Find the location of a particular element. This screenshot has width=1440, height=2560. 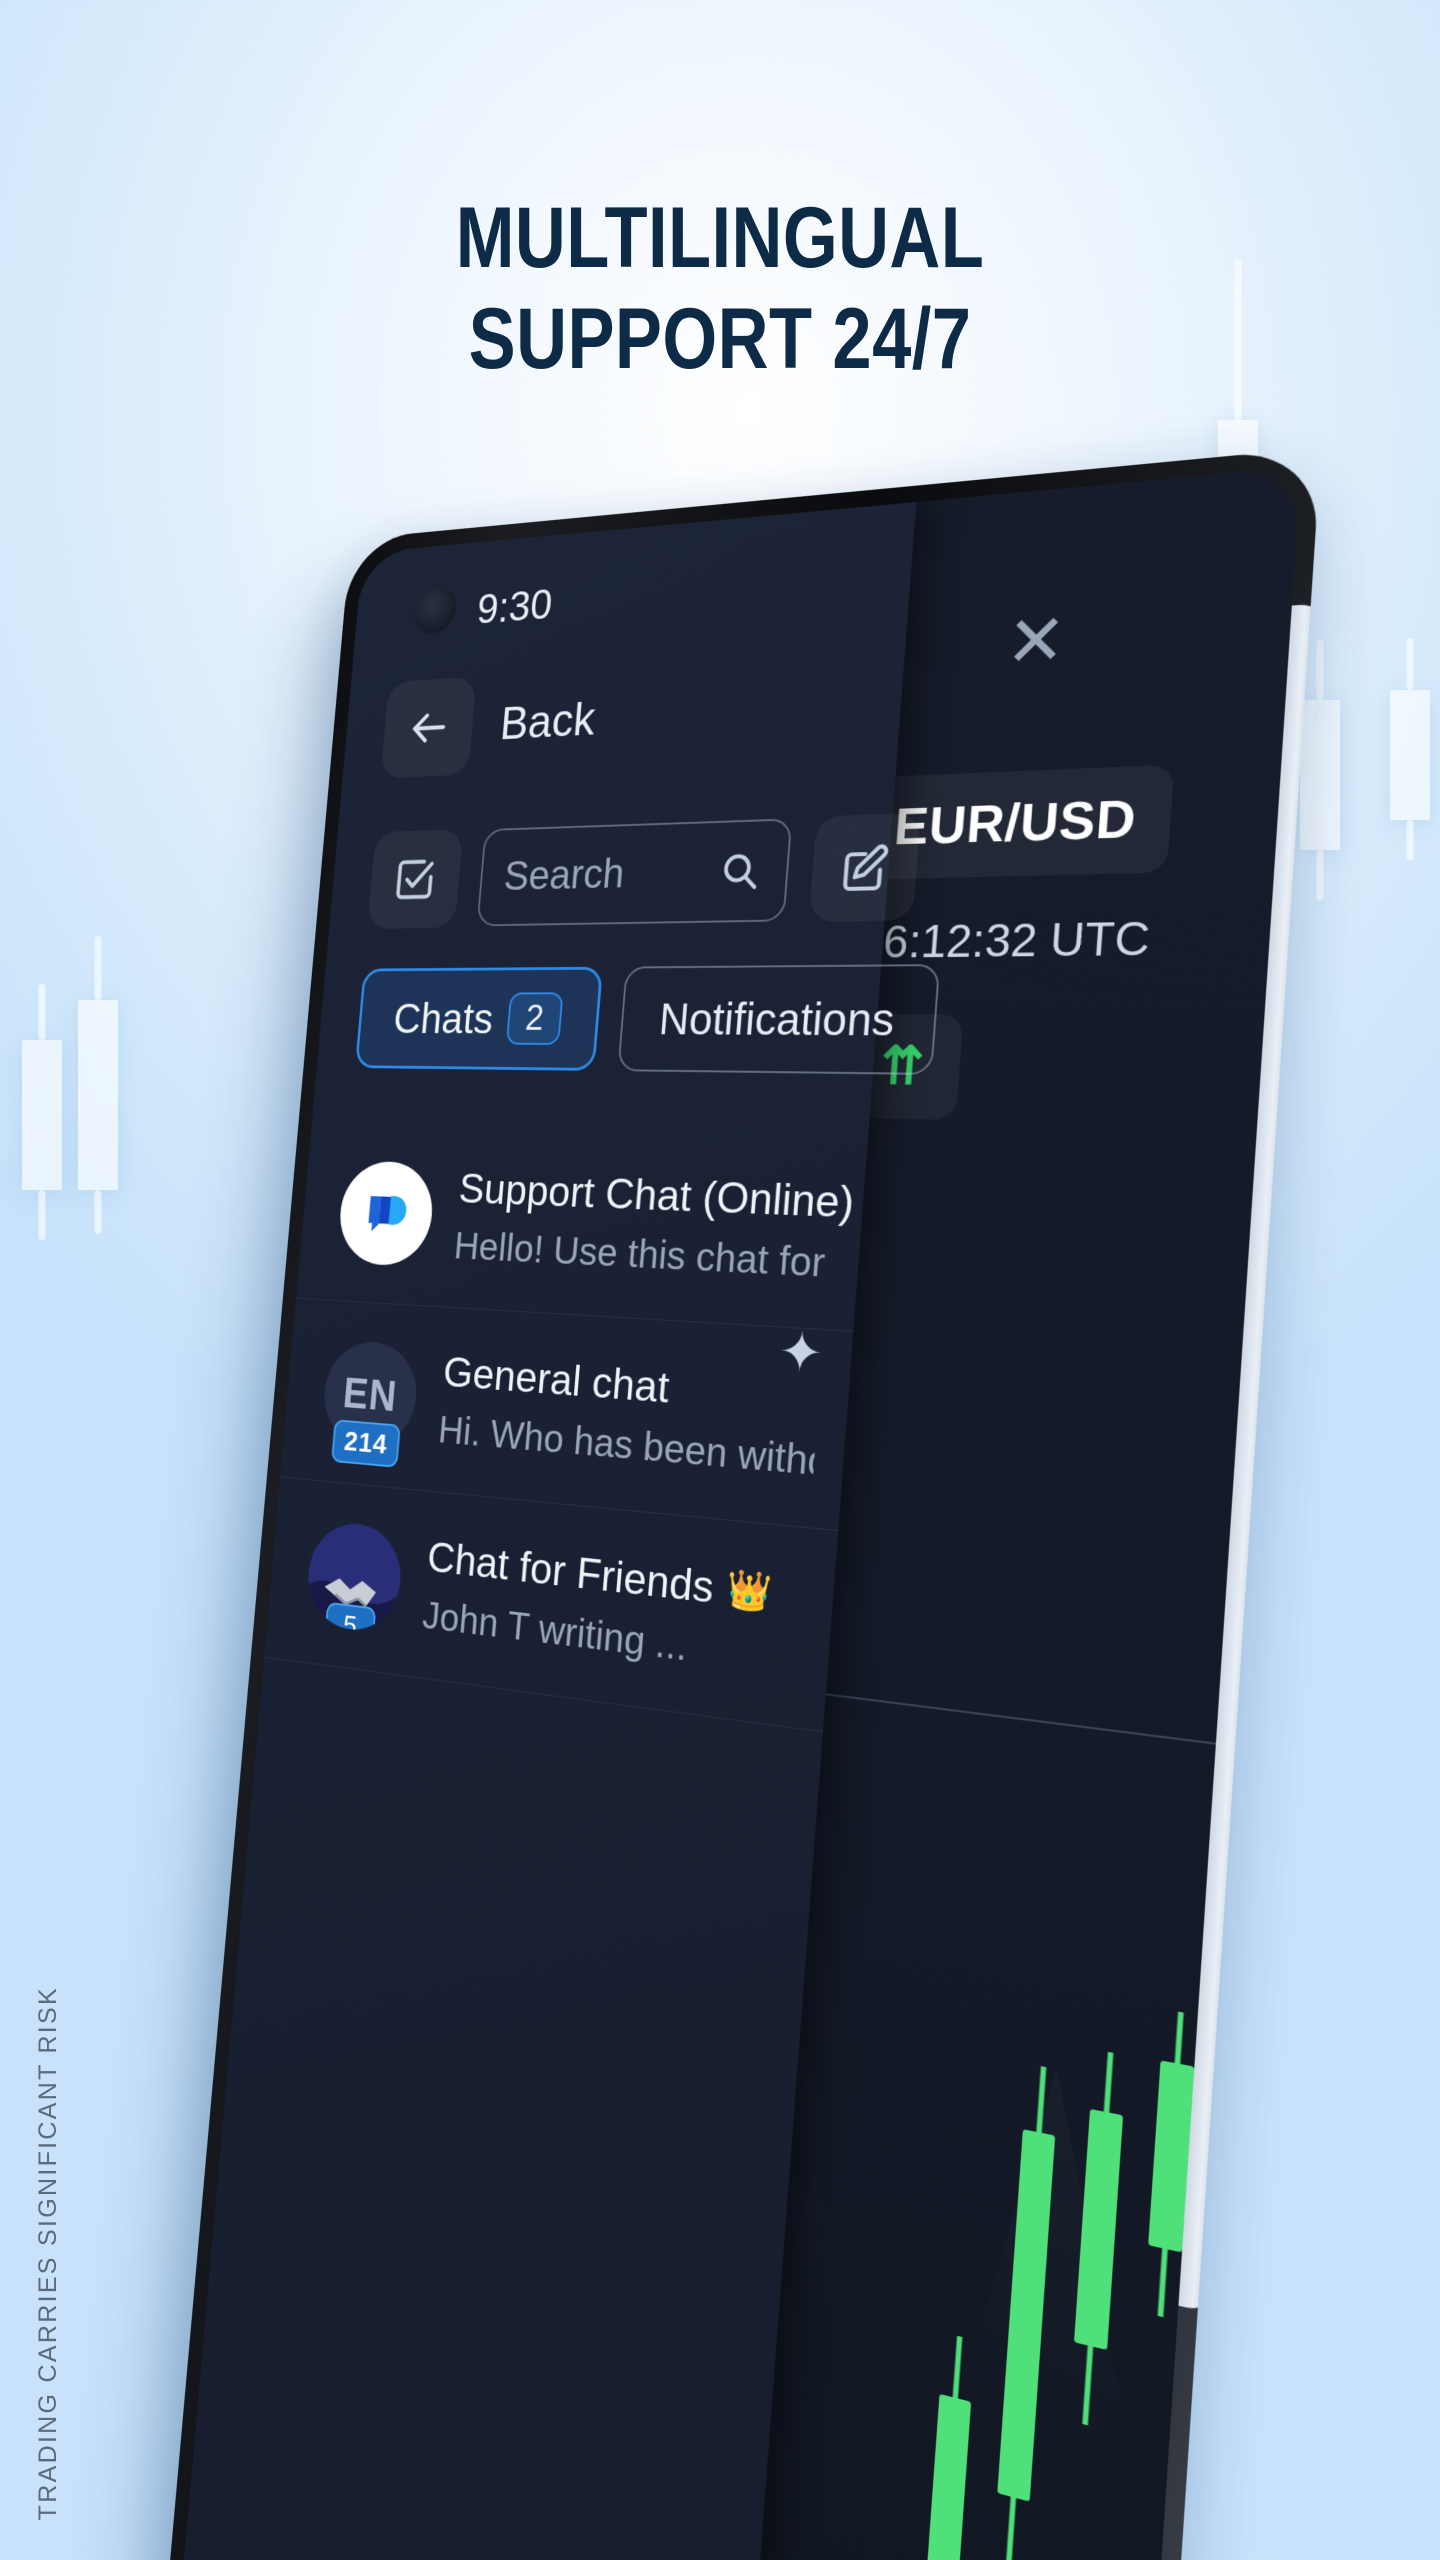

avatar: EN 214 is located at coordinates (370, 1403).